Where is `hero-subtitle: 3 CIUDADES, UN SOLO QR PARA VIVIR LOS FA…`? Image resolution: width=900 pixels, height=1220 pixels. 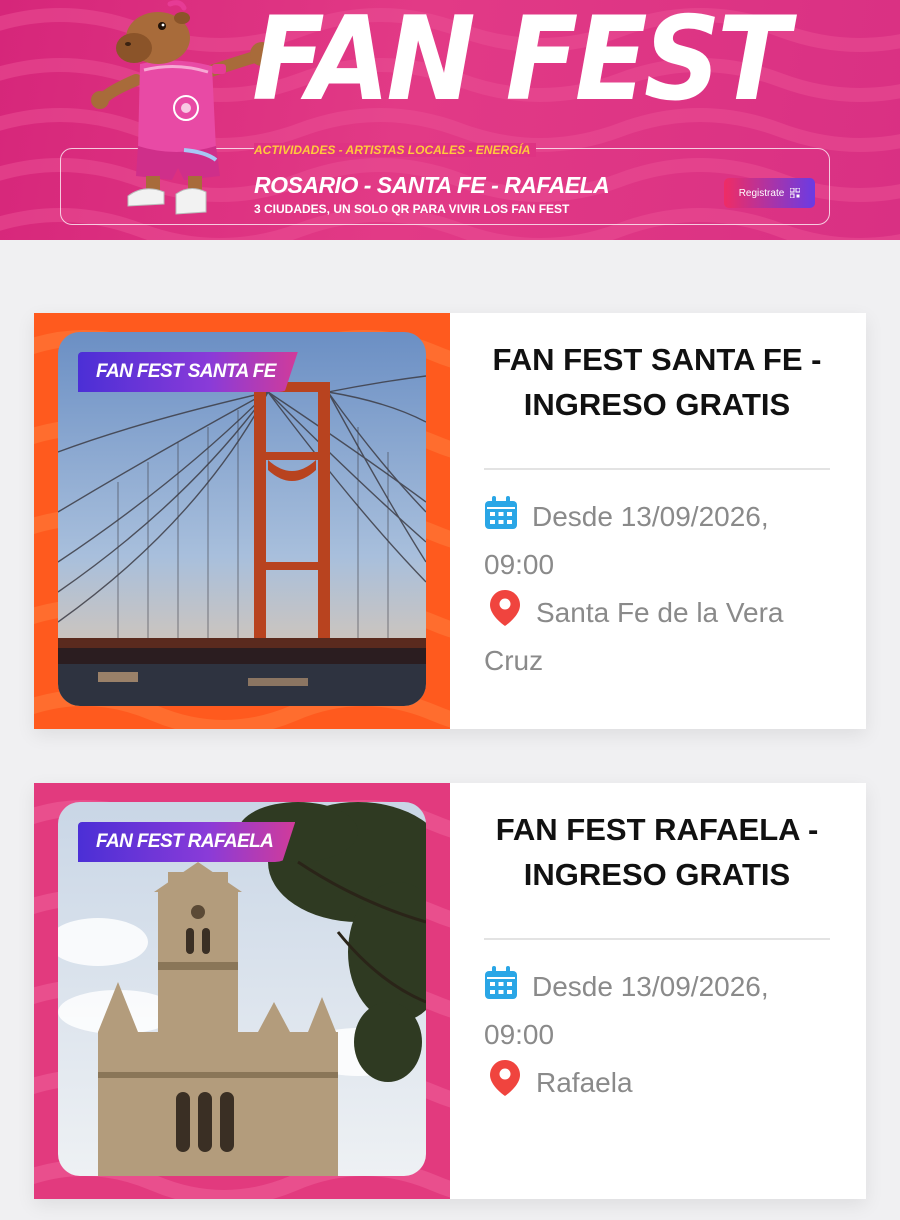
hero-subtitle: 3 CIUDADES, UN SOLO QR PARA VIVIR LOS FA… is located at coordinates (412, 209).